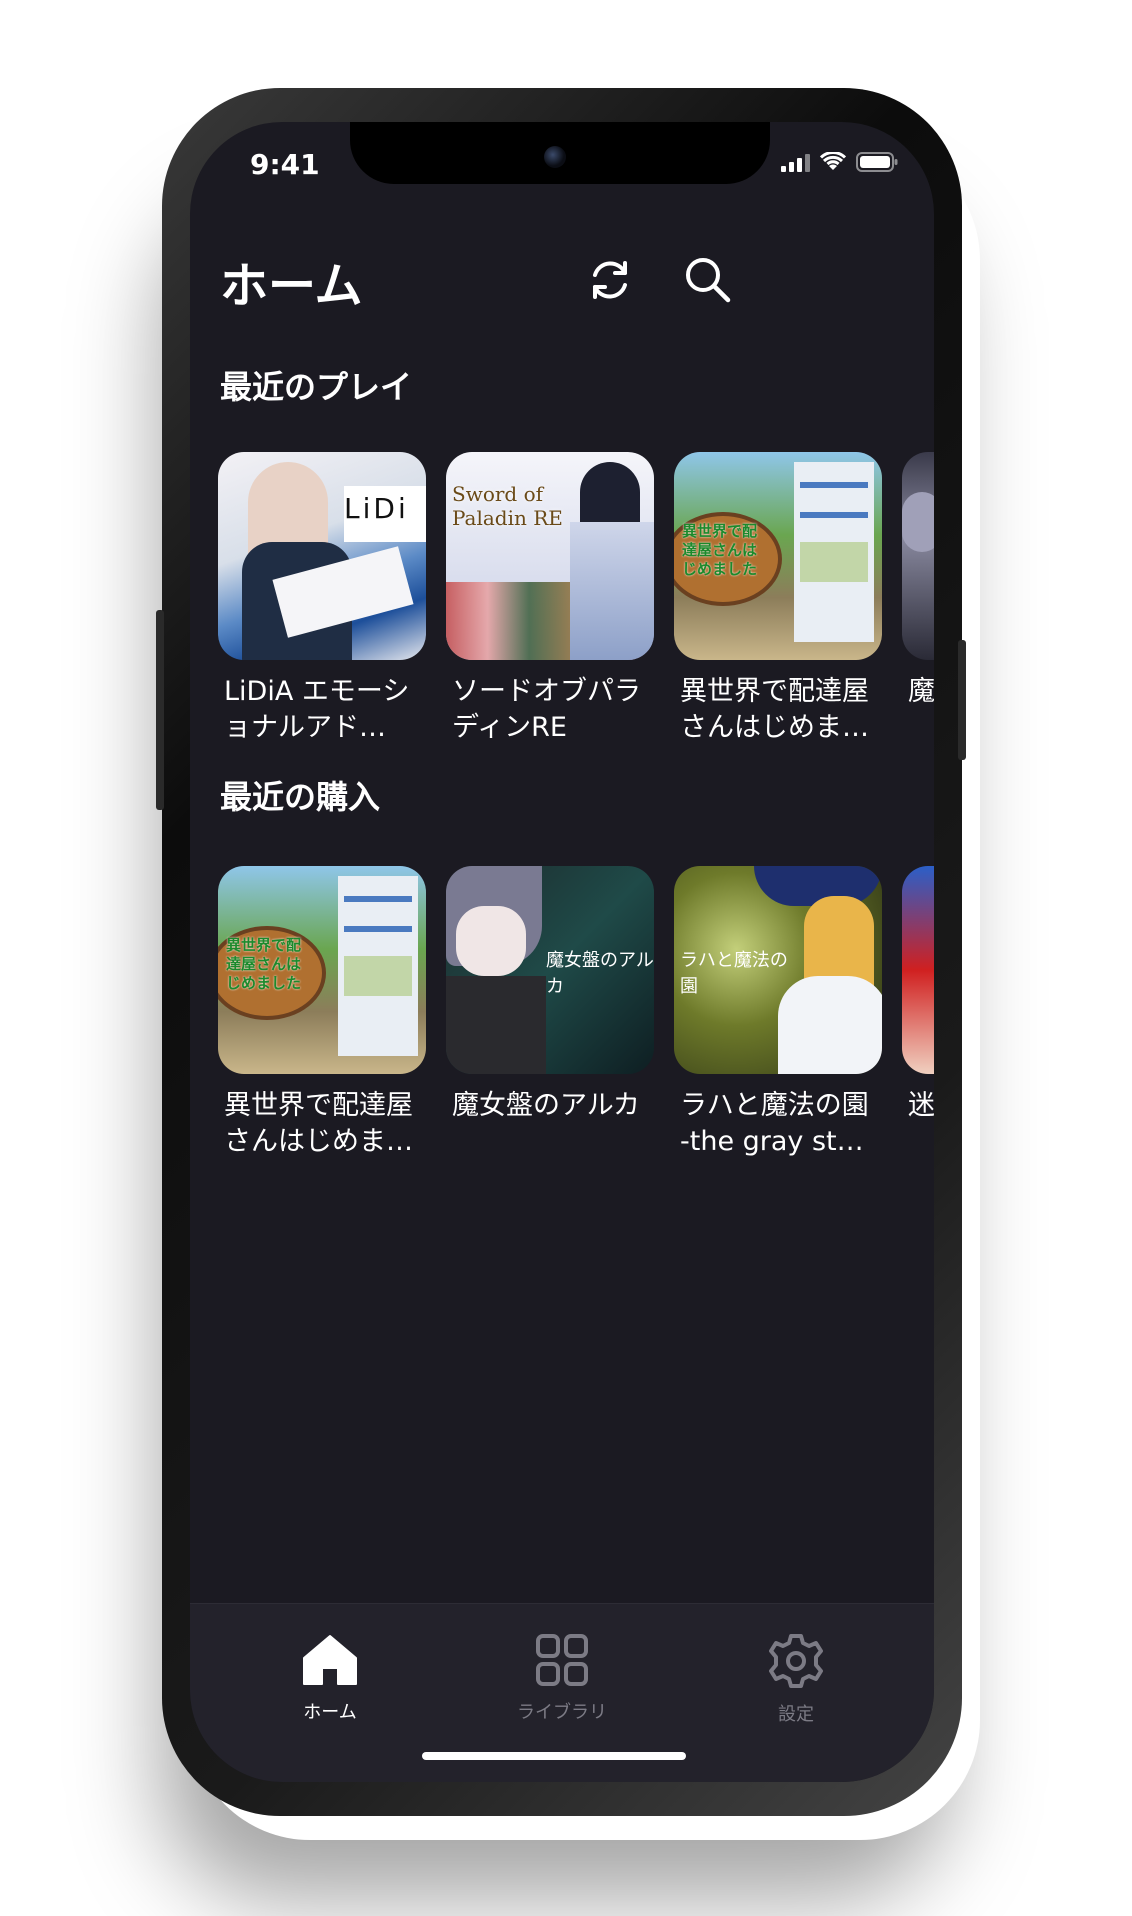  I want to click on notch, so click(560, 153).